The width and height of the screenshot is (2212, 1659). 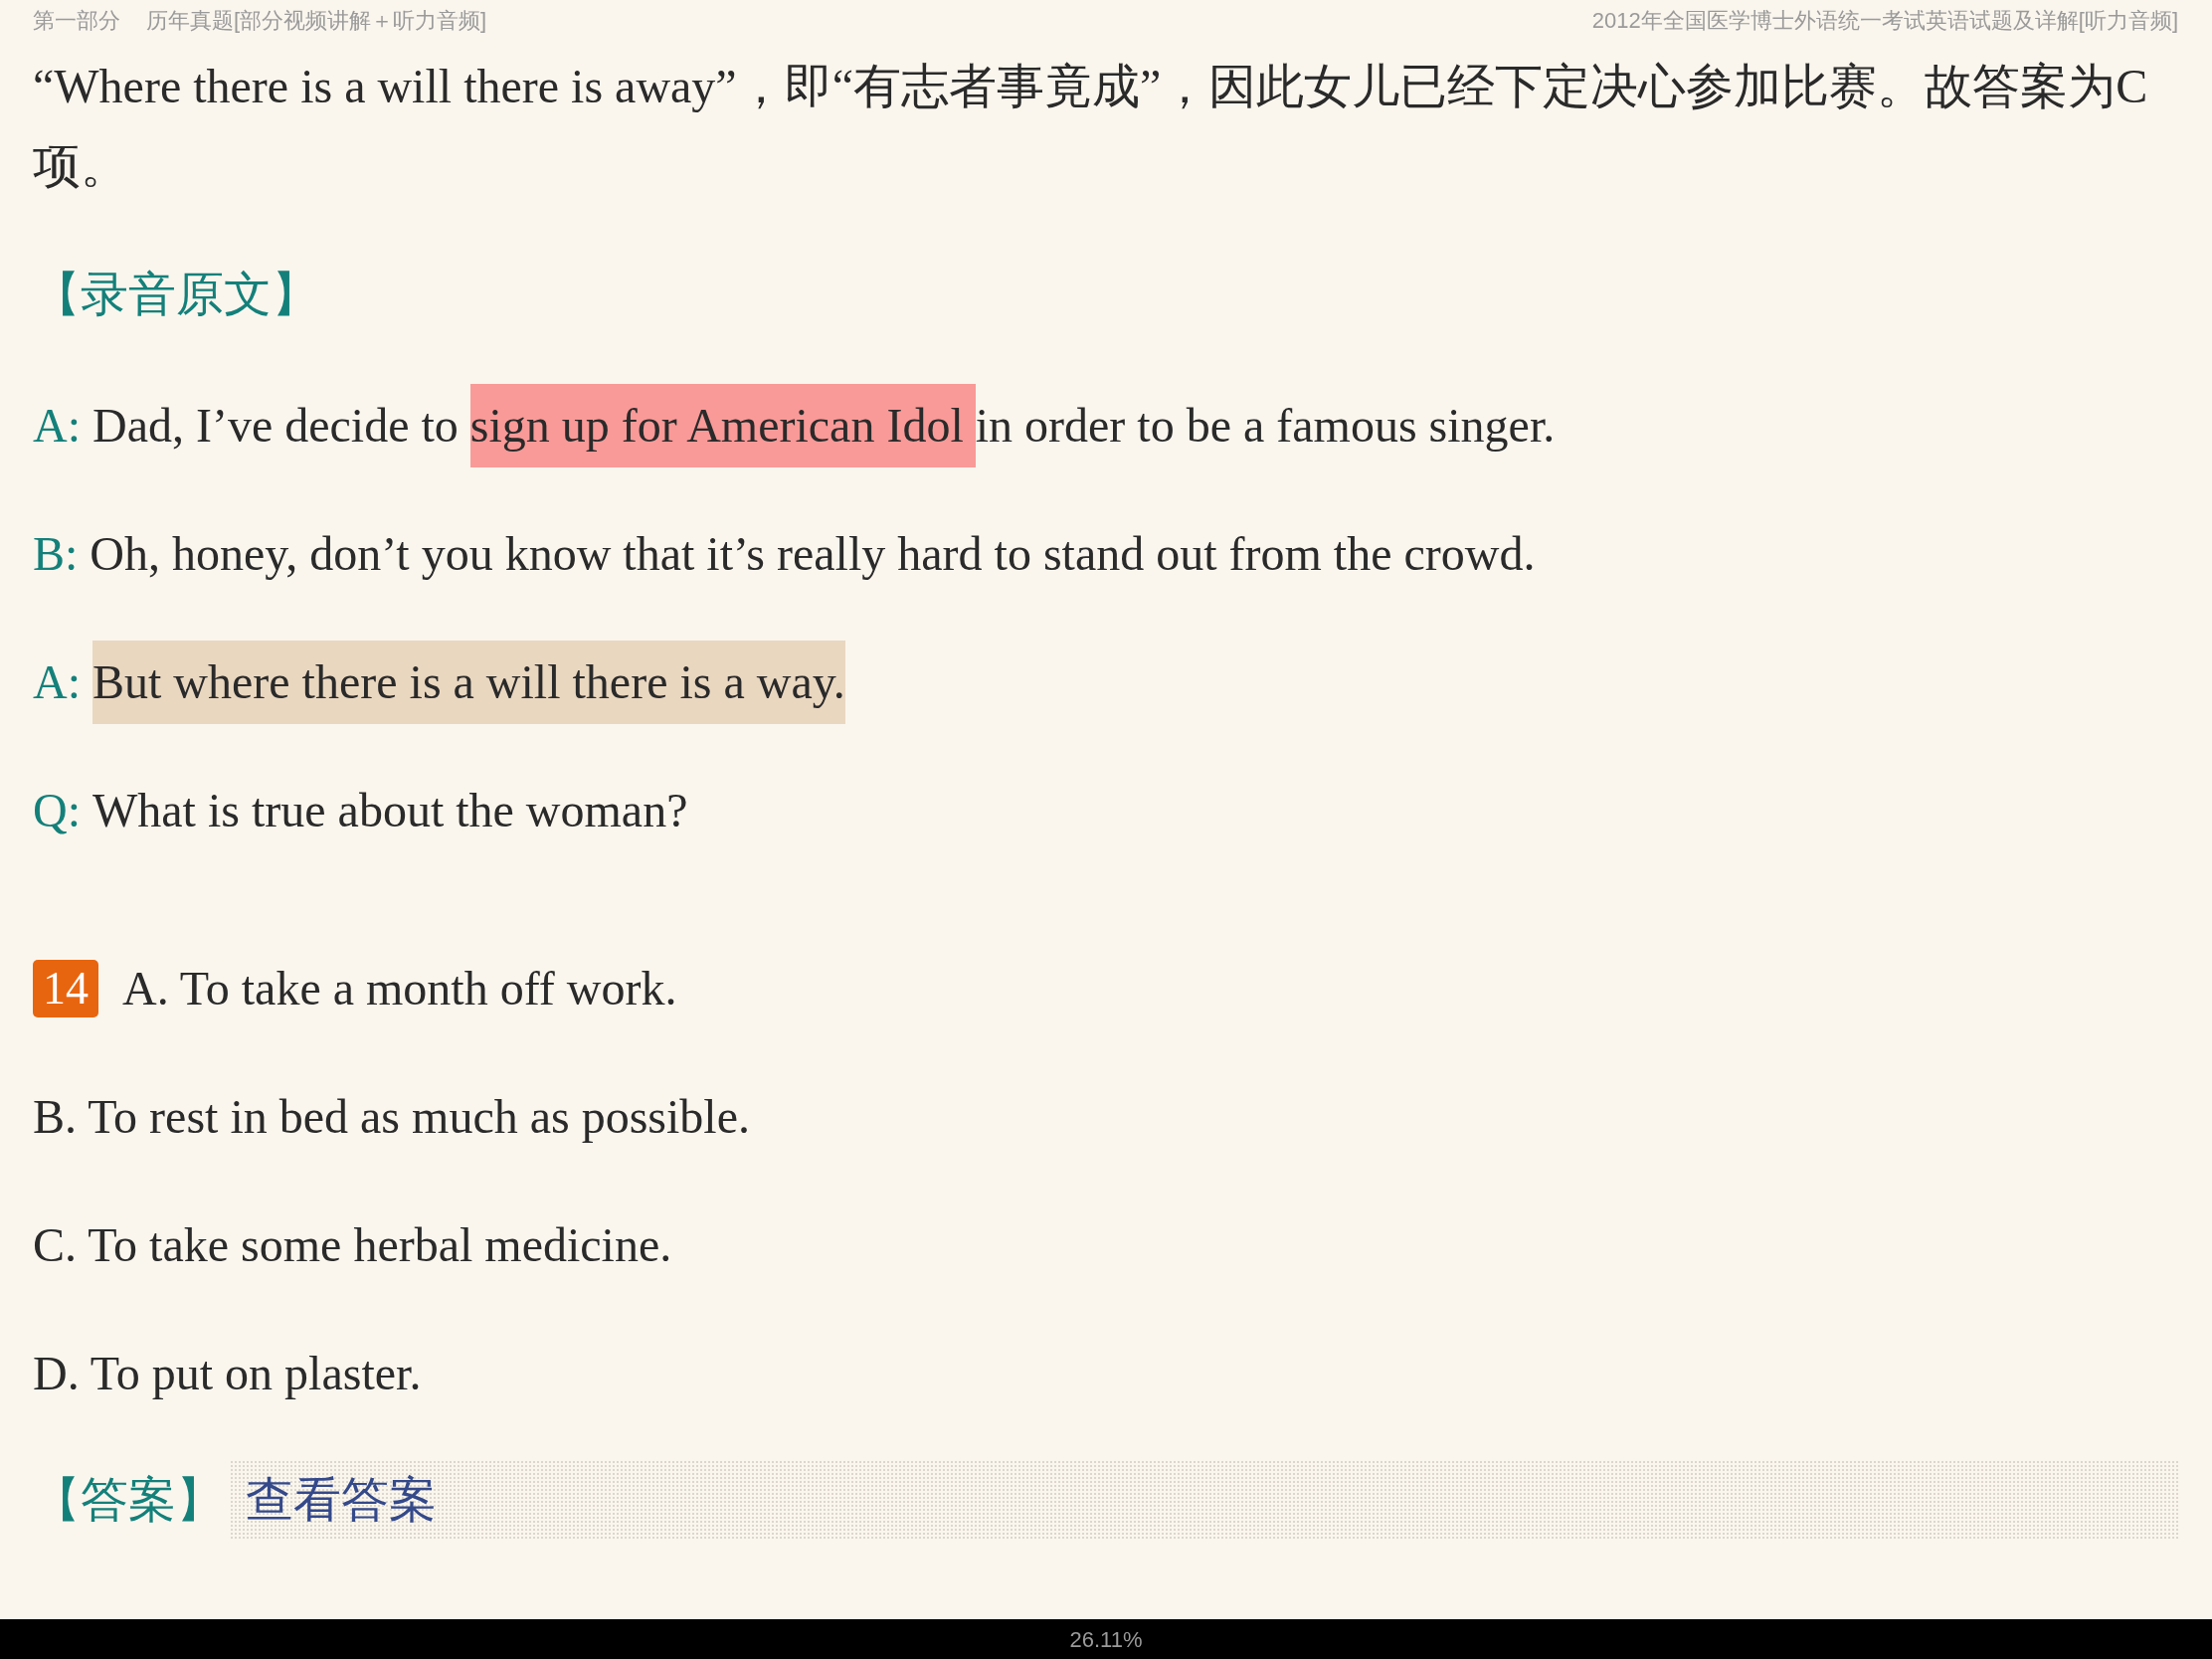 What do you see at coordinates (813, 553) in the screenshot?
I see `dialogue-text: Oh, honey, don’t you know that it’s really hard to stand out from the crowd.` at bounding box center [813, 553].